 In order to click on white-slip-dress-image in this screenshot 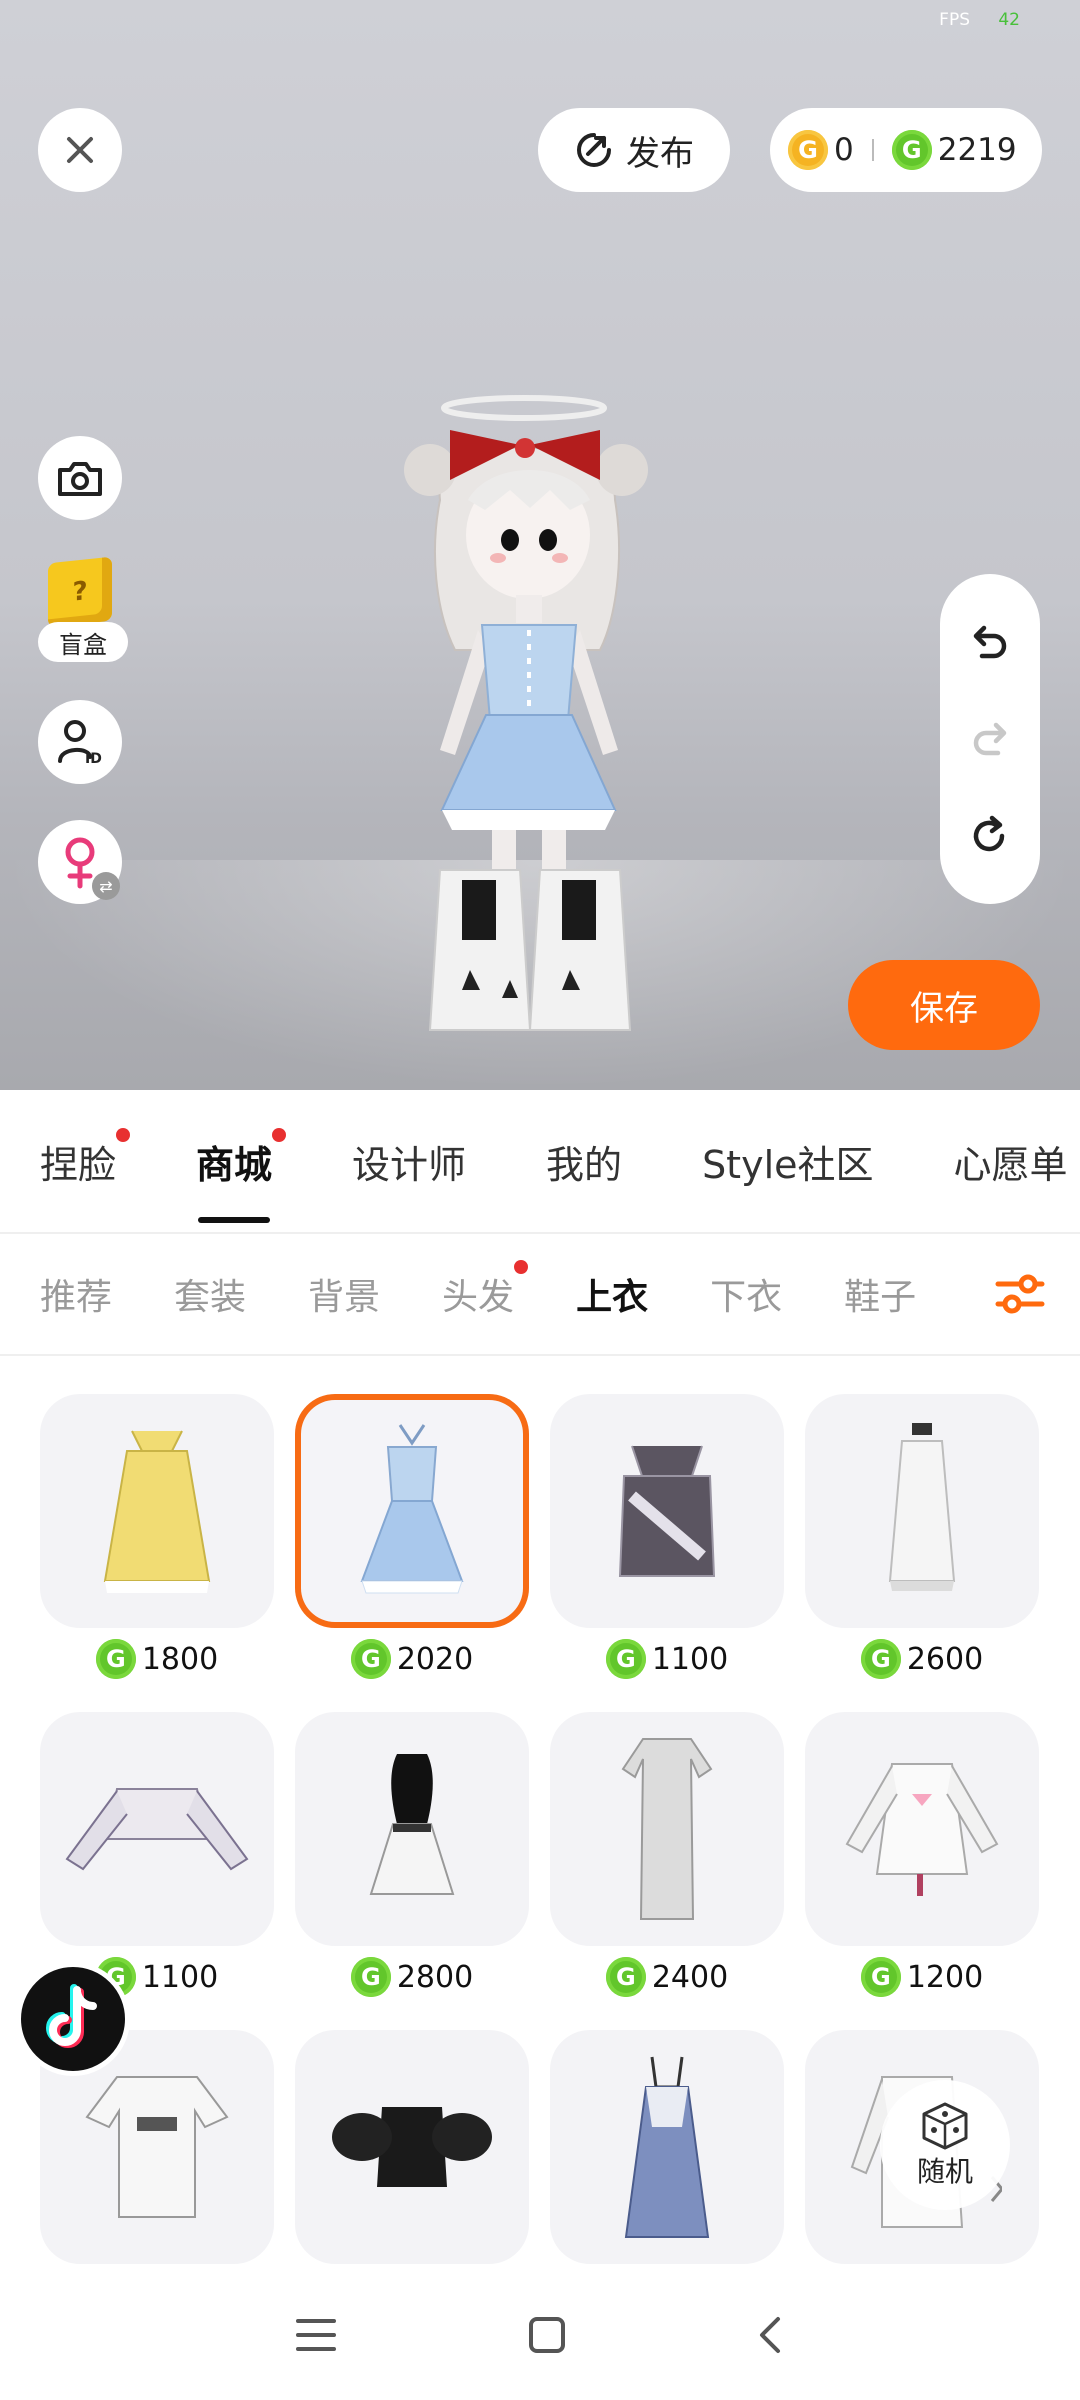, I will do `click(922, 1507)`.